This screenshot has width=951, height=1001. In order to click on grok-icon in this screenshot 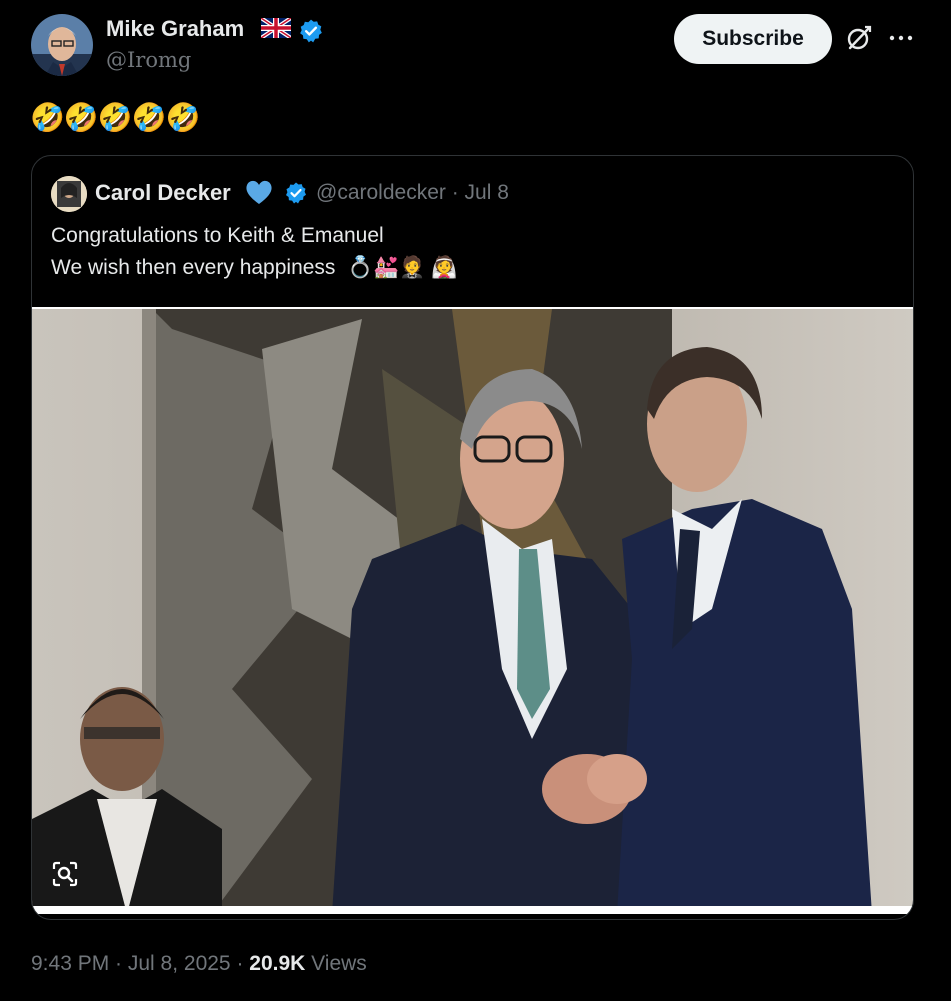, I will do `click(859, 38)`.